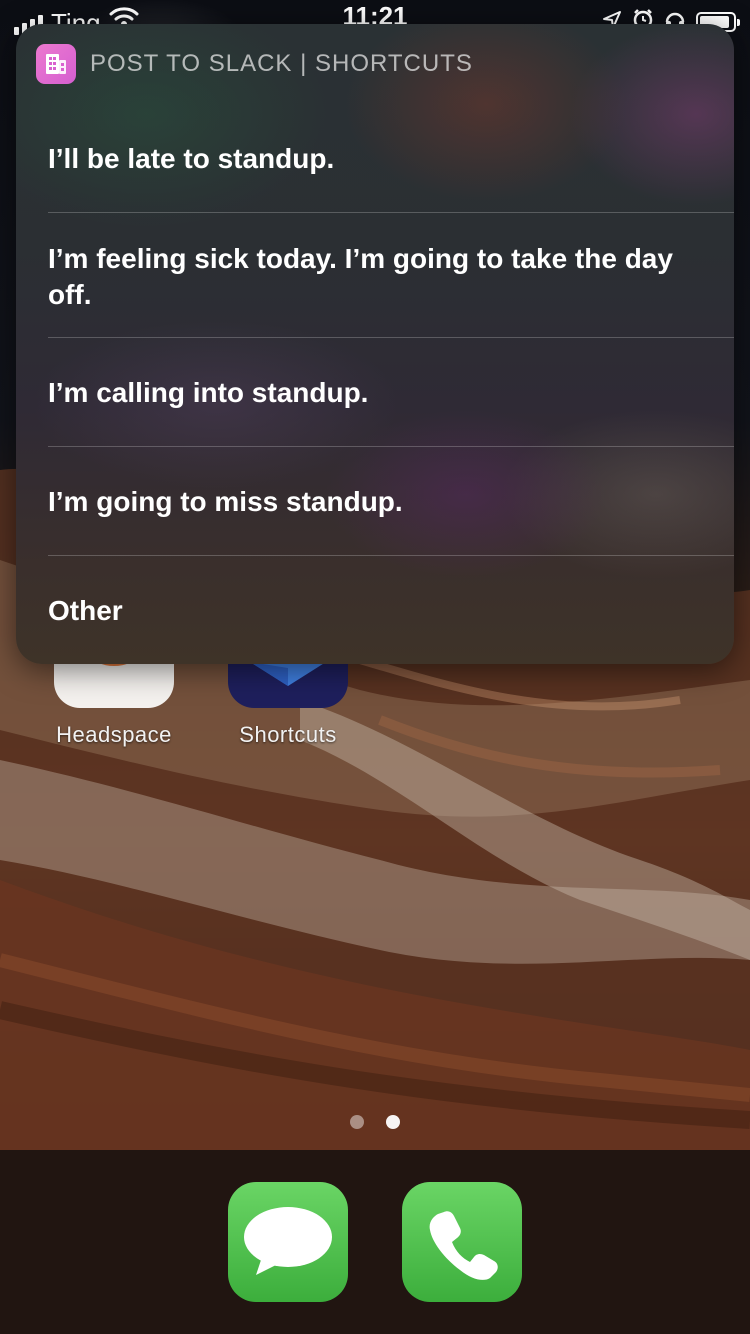 This screenshot has width=750, height=1334. I want to click on panel-header: POST TO SLACK | SHORTCUTS, so click(254, 64).